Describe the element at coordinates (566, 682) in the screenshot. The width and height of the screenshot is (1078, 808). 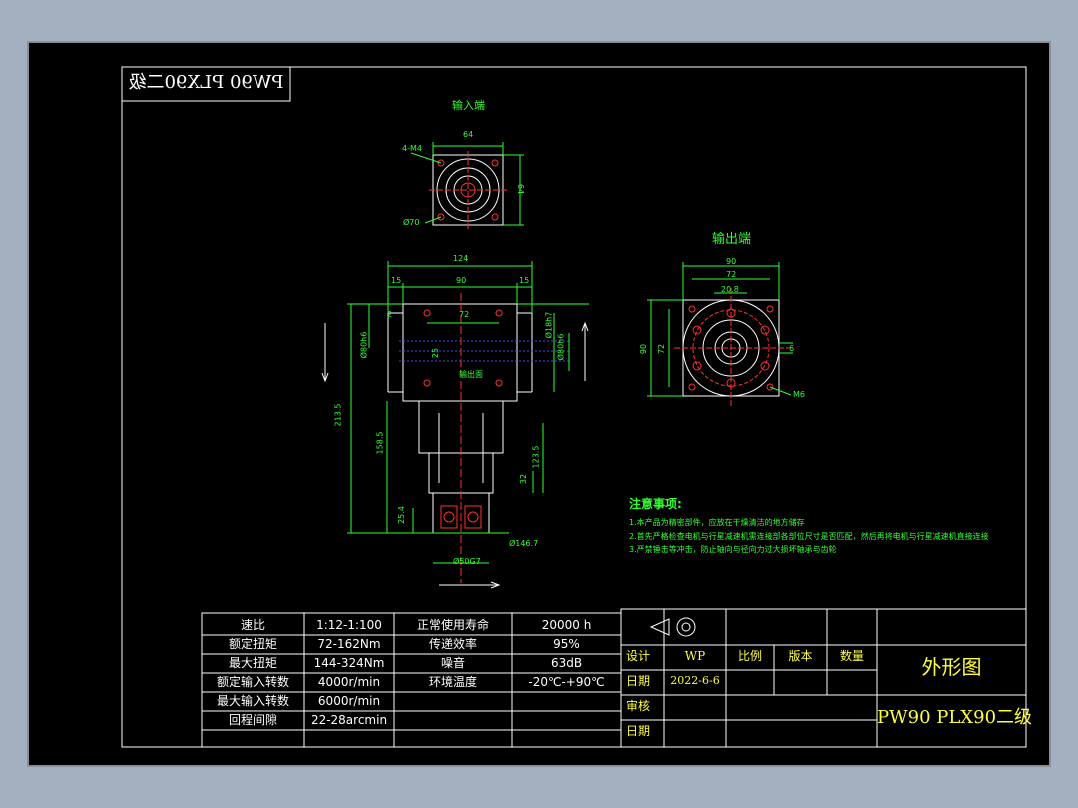
I see `spec-value: -20℃-+90℃` at that location.